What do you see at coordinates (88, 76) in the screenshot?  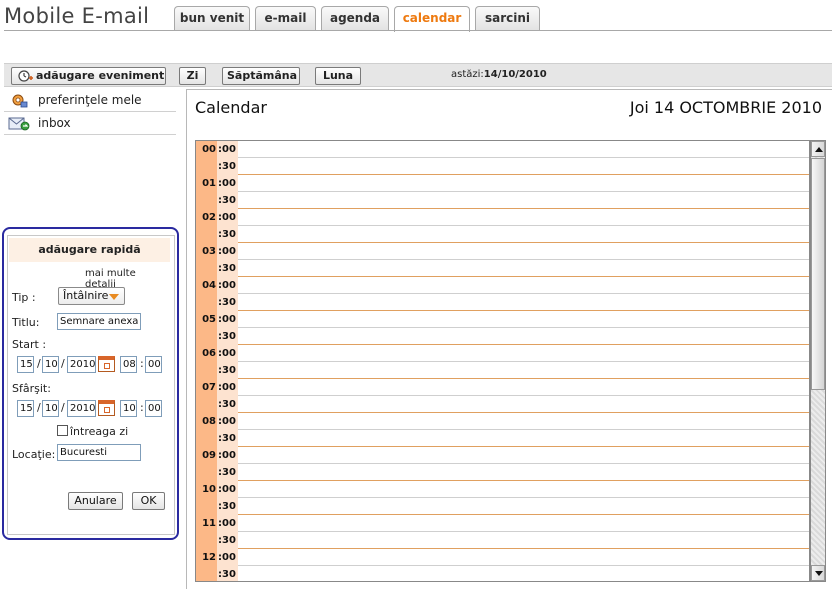 I see `add-event-button: adăugare eveniment` at bounding box center [88, 76].